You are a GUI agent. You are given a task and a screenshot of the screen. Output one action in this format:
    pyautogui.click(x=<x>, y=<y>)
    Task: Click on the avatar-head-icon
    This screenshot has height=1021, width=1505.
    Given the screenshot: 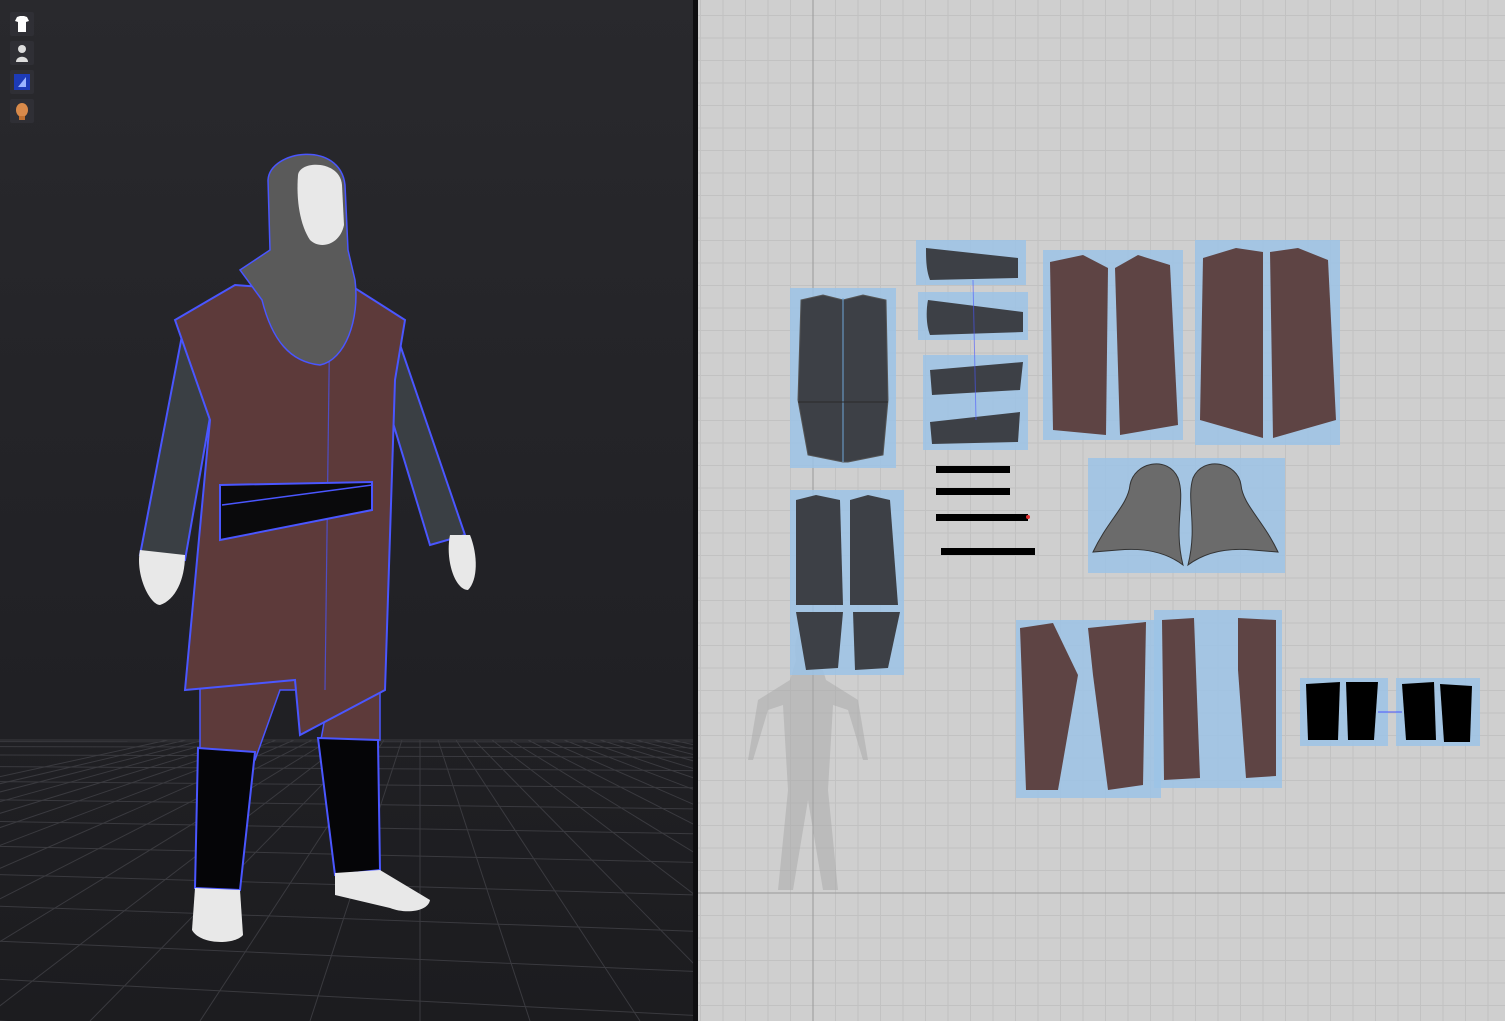 What is the action you would take?
    pyautogui.click(x=22, y=111)
    